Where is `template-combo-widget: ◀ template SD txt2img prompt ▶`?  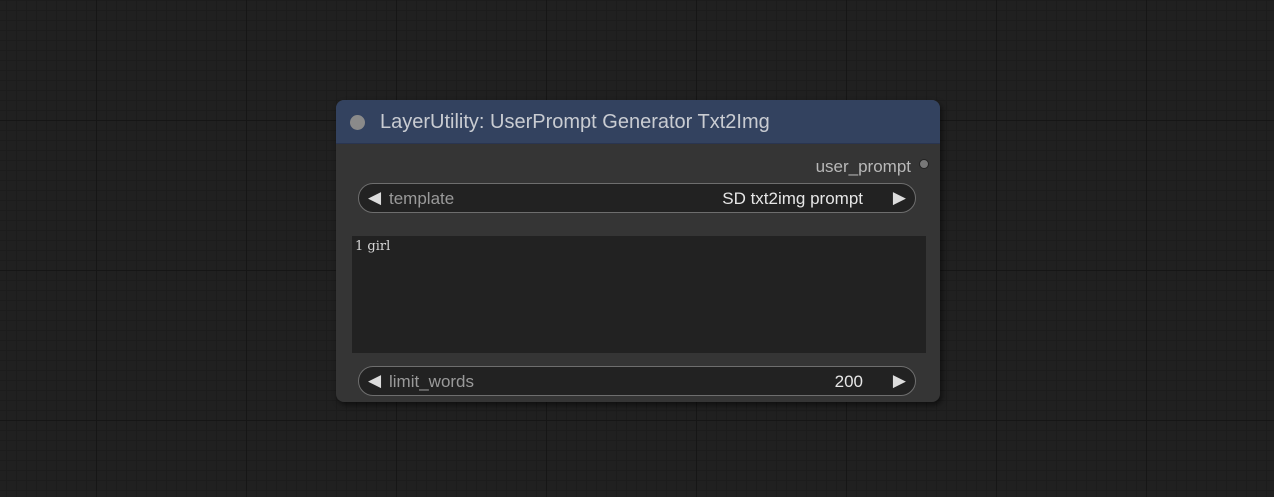
template-combo-widget: ◀ template SD txt2img prompt ▶ is located at coordinates (637, 198).